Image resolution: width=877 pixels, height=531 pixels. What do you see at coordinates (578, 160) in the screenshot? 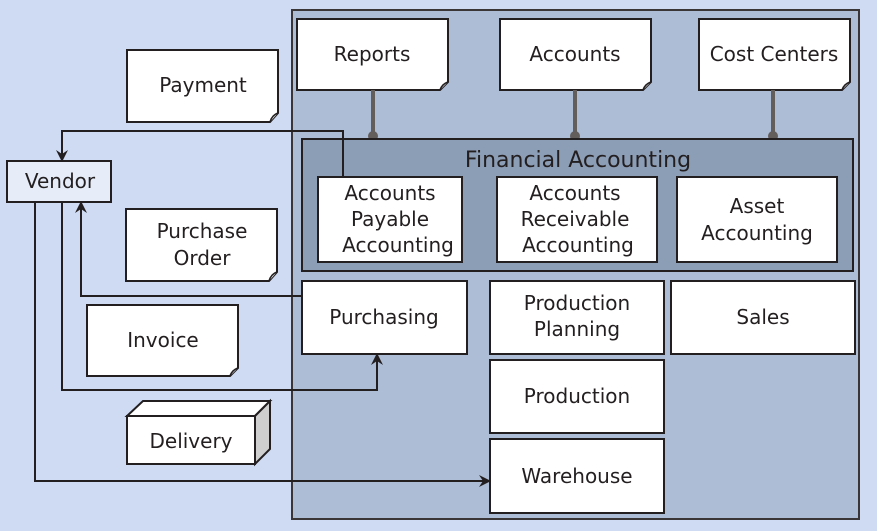
I see `financial-accounting-title: Financial Accounting` at bounding box center [578, 160].